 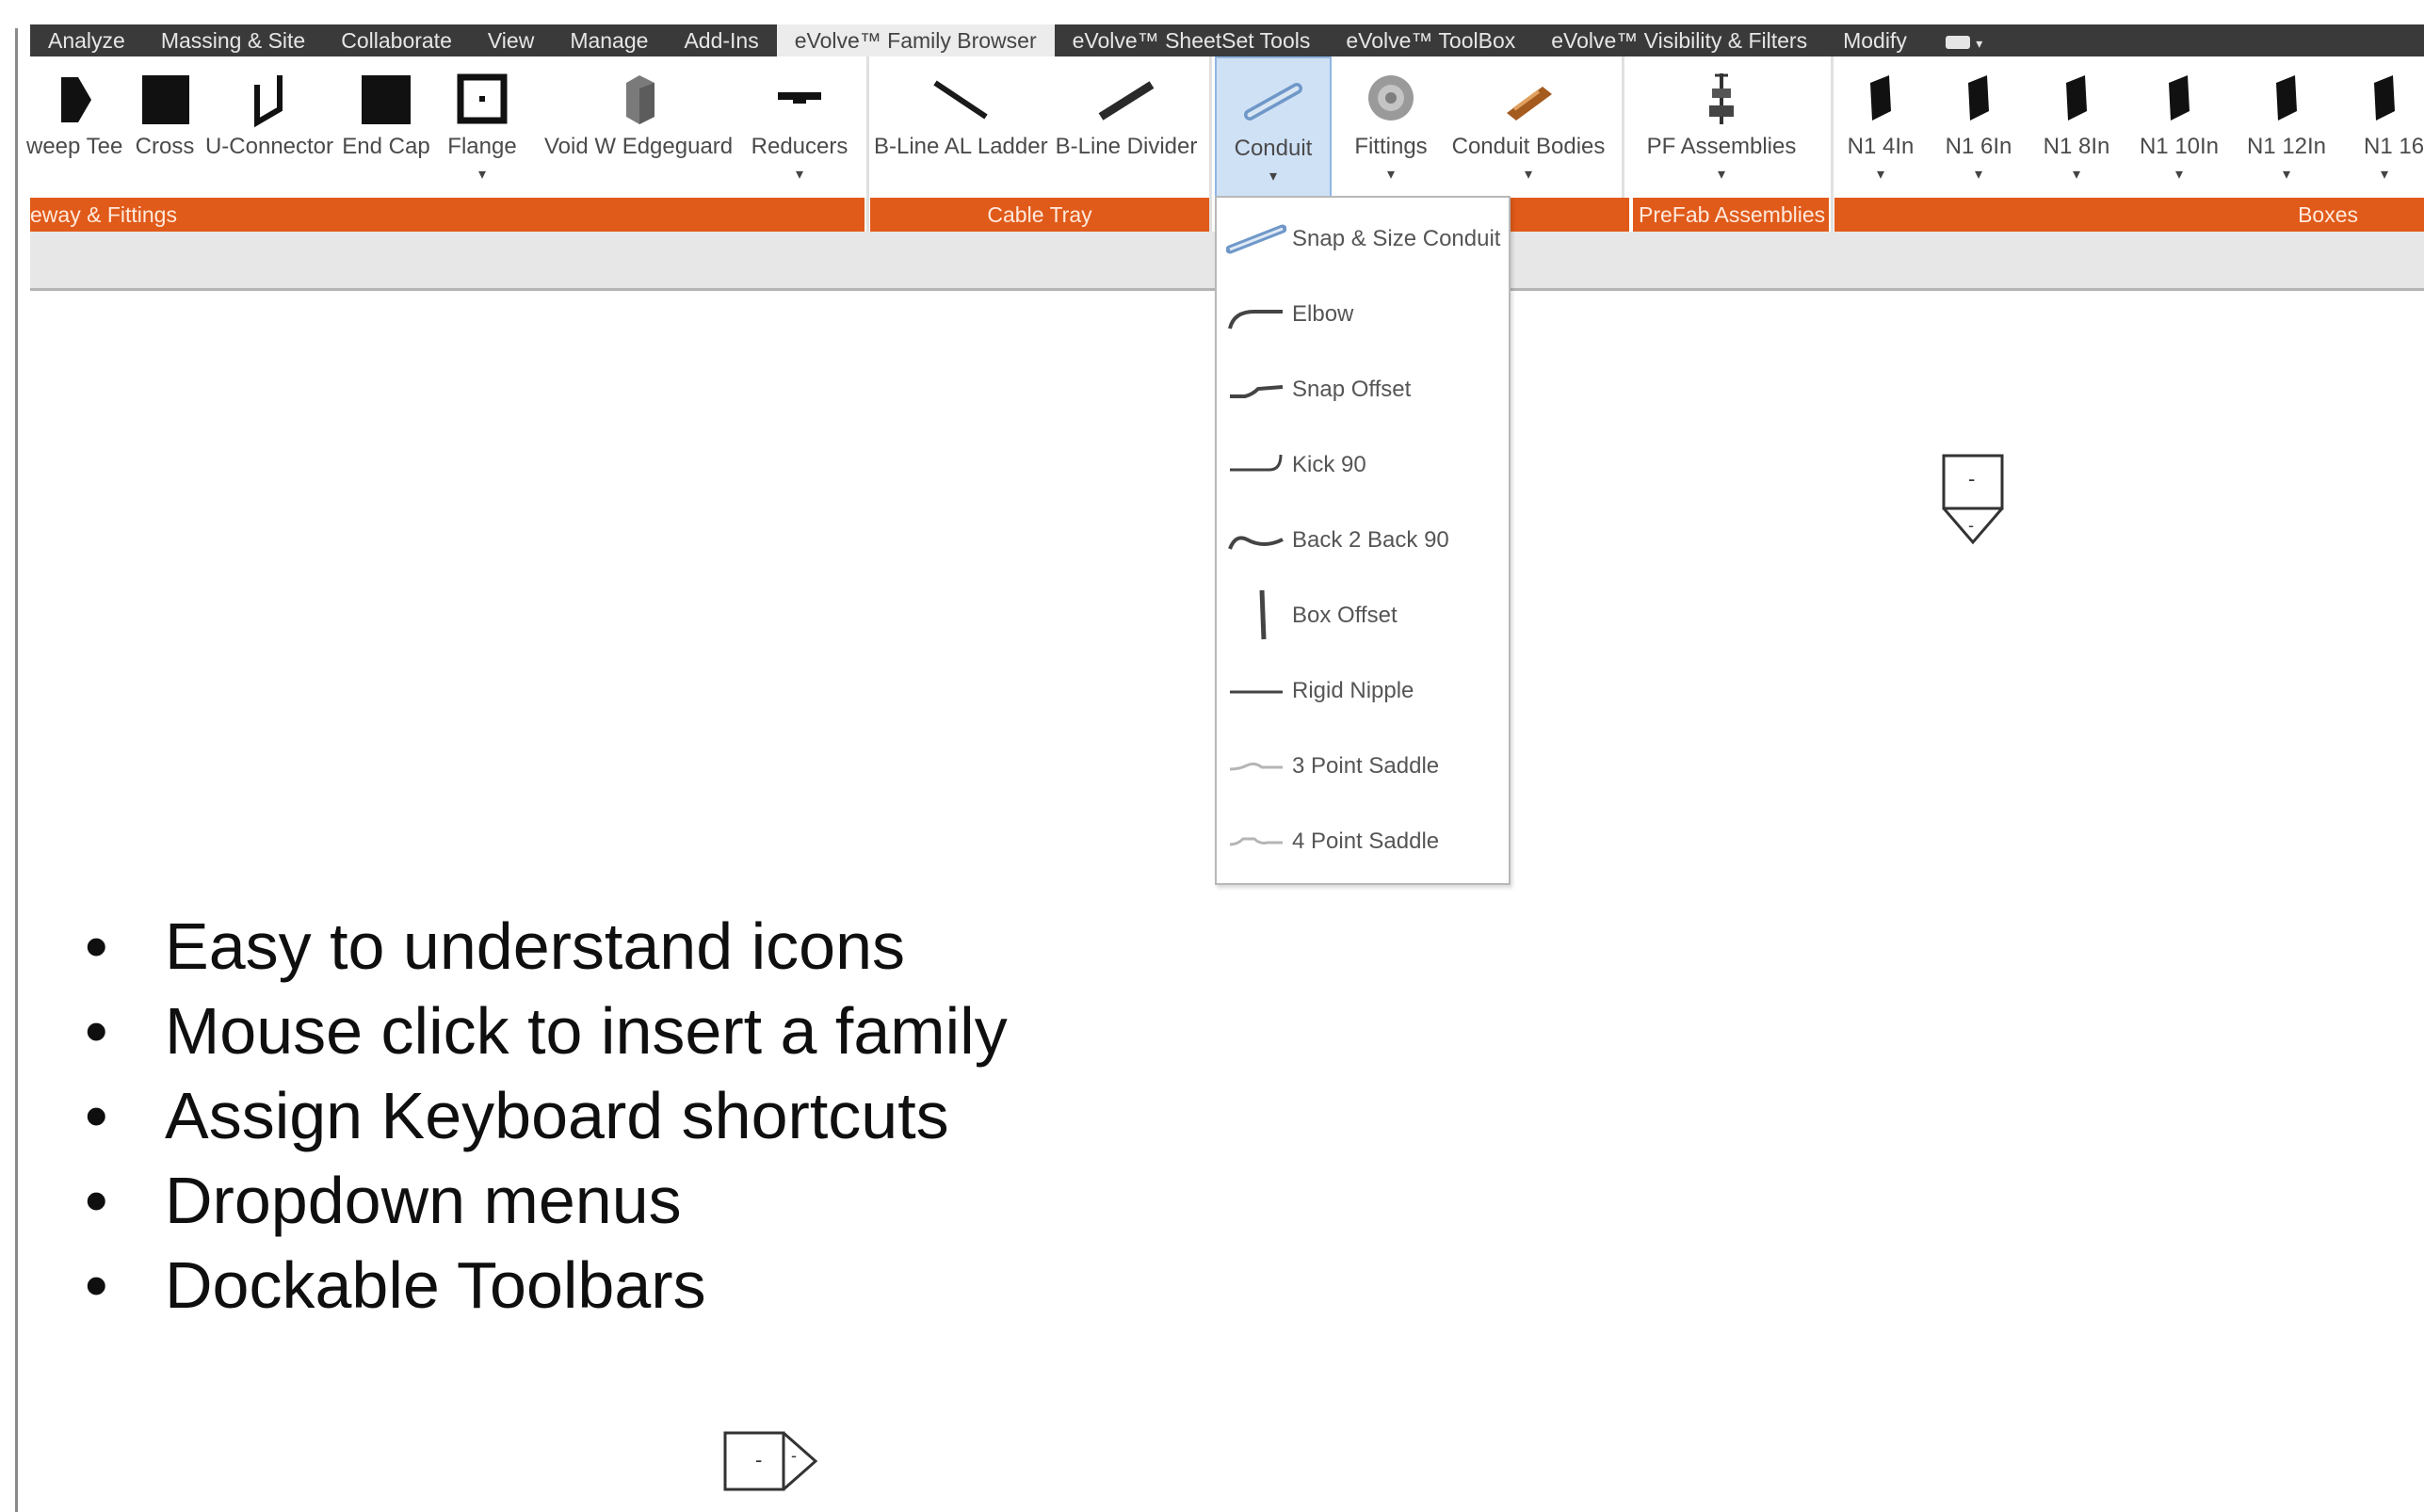 I want to click on void-edgeguard-icon, so click(x=640, y=99).